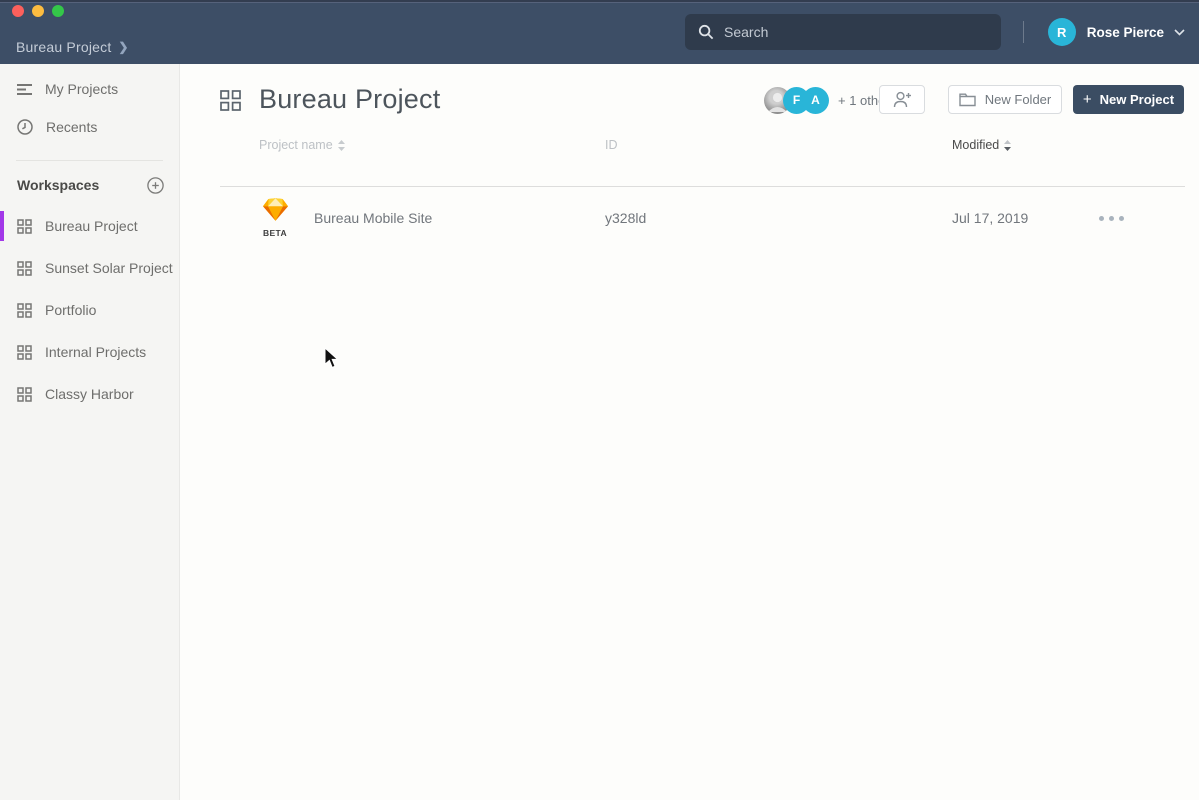 Image resolution: width=1199 pixels, height=800 pixels. What do you see at coordinates (58, 185) in the screenshot?
I see `workspaces-title: Workspaces` at bounding box center [58, 185].